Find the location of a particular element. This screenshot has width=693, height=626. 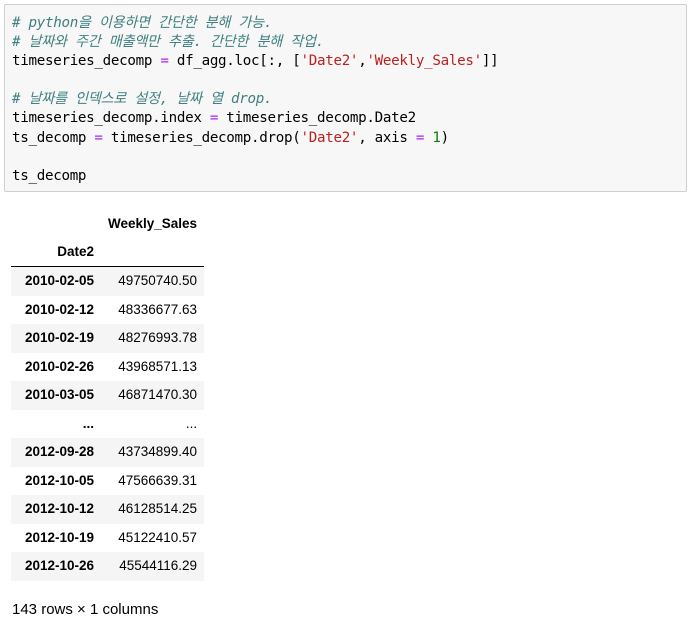

code-comment: # python을 이용하면 간단한 분해 가능. is located at coordinates (142, 23).